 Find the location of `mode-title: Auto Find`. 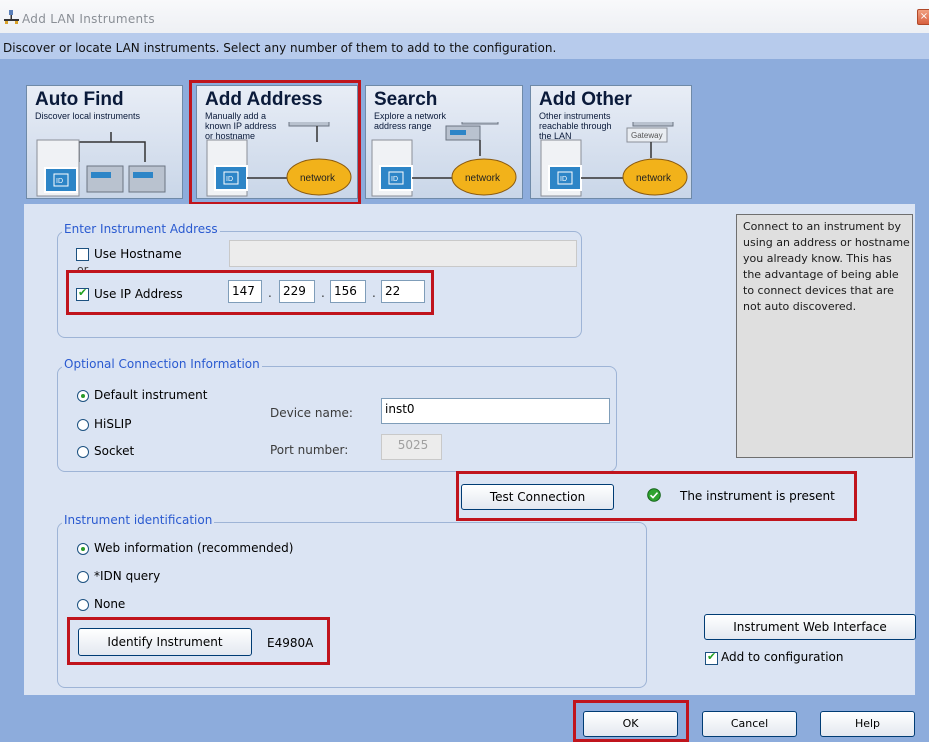

mode-title: Auto Find is located at coordinates (79, 99).